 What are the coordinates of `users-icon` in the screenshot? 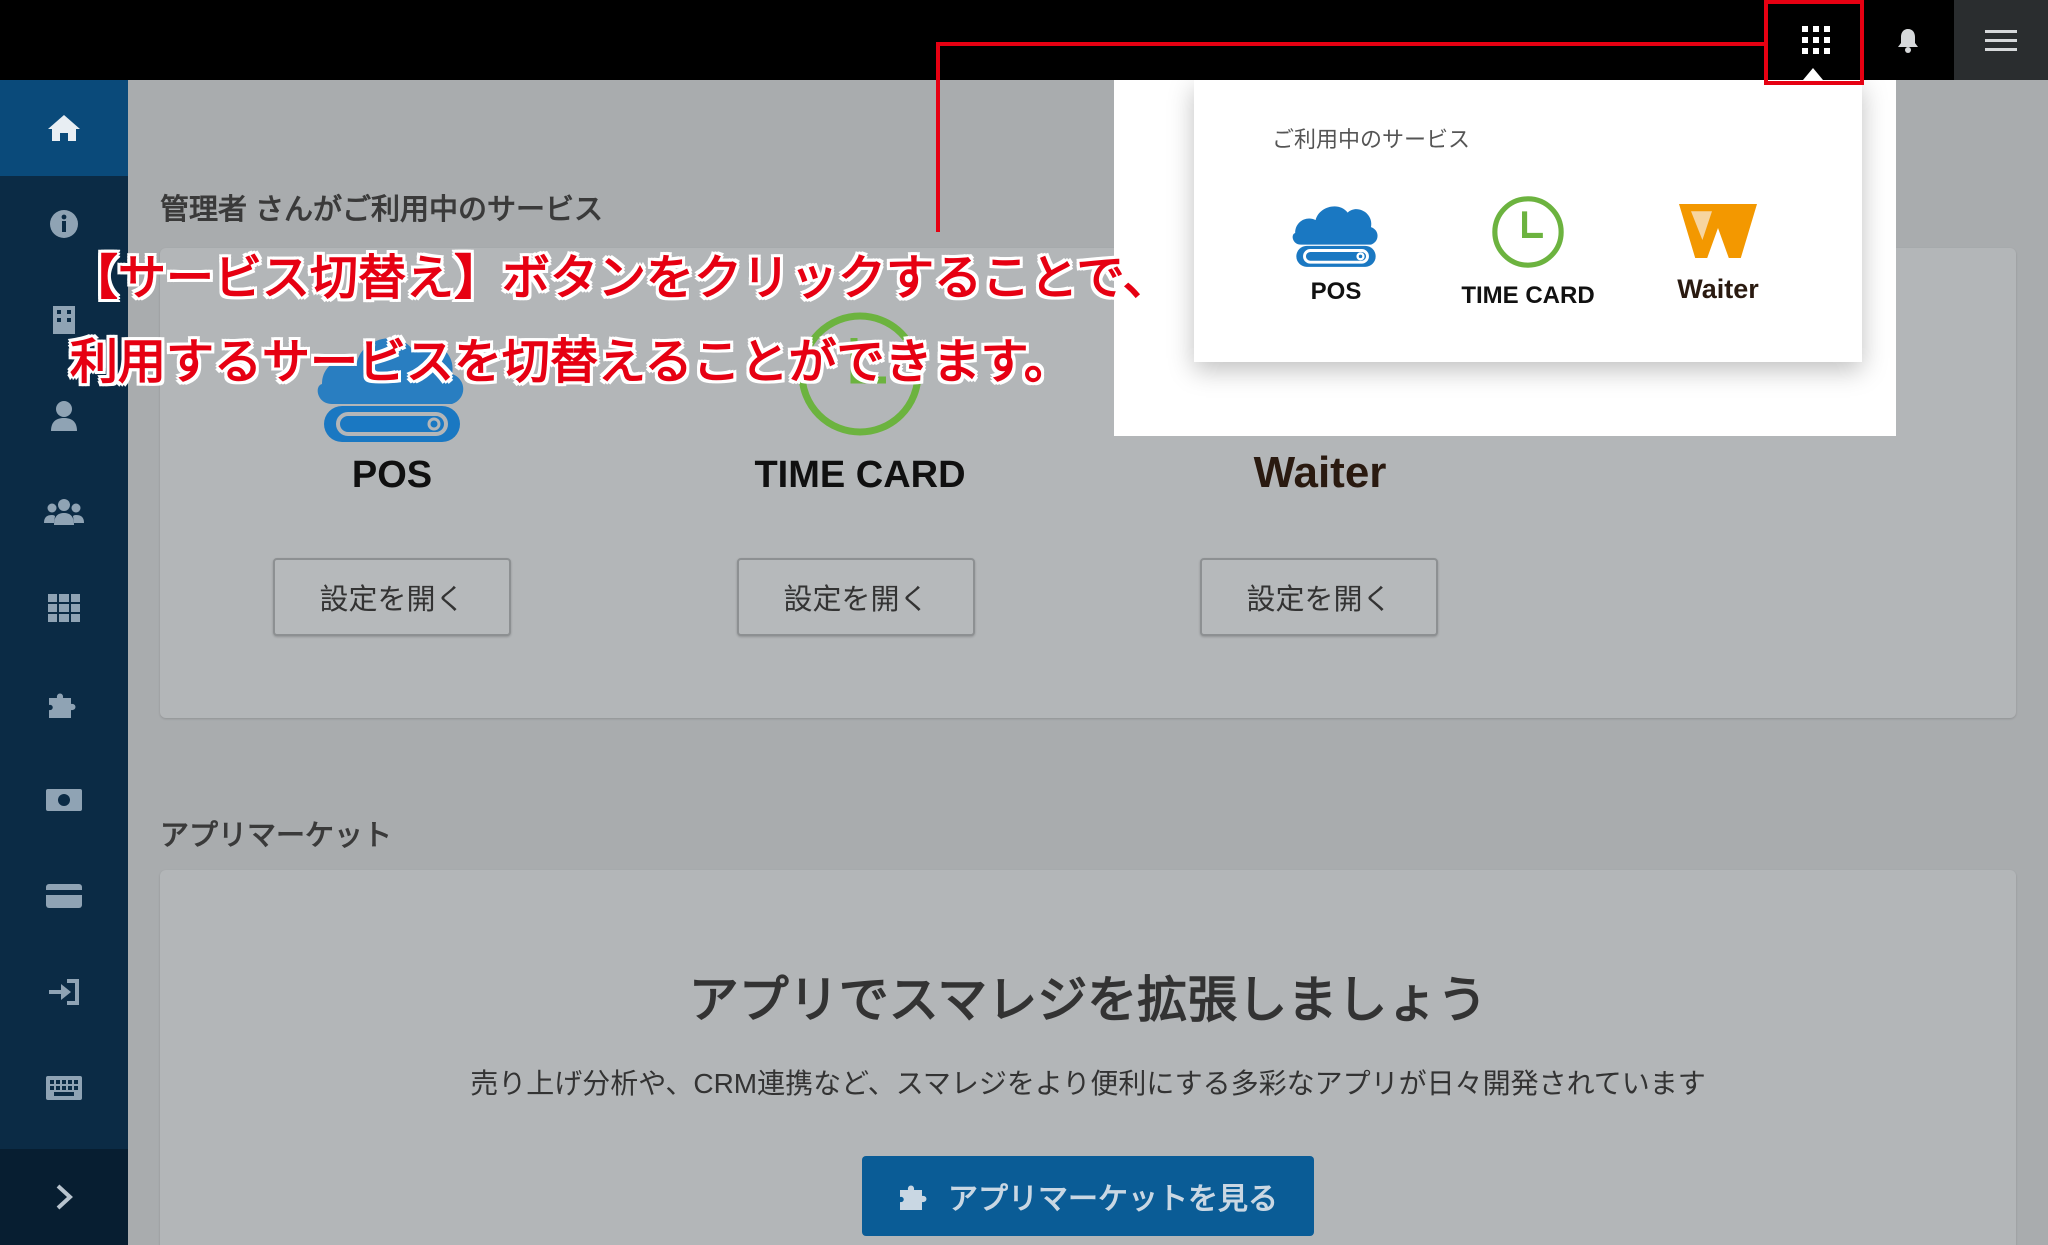 It's located at (64, 512).